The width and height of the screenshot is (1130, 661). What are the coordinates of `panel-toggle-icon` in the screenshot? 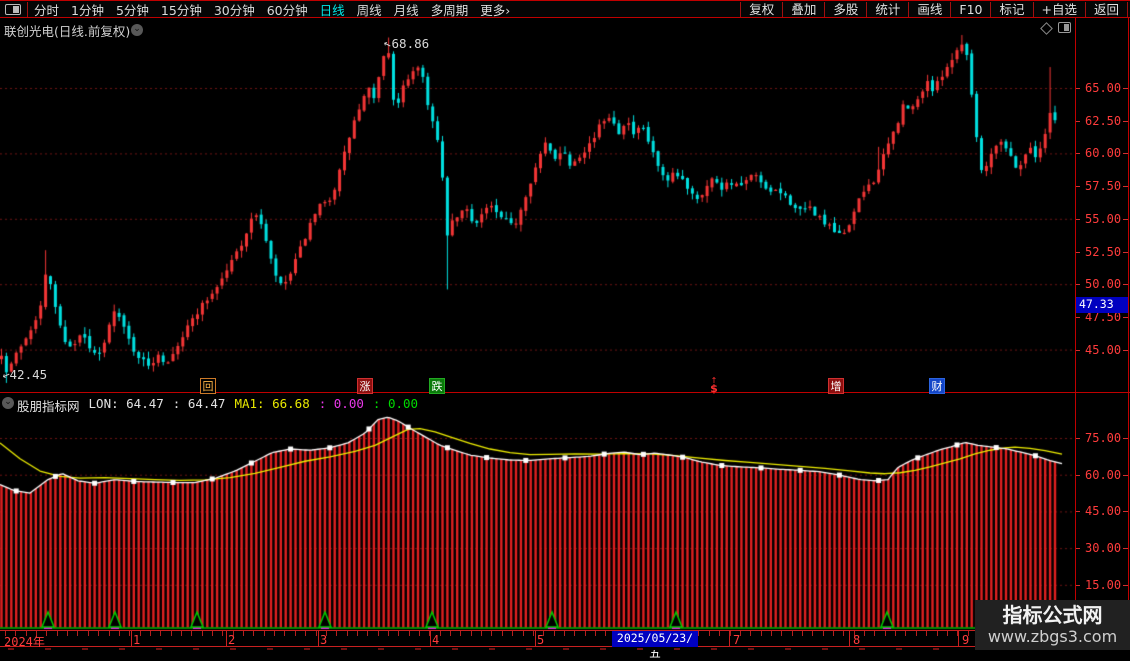 It's located at (1064, 27).